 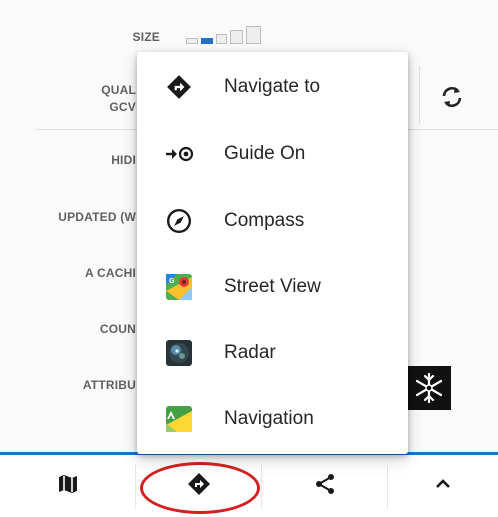 What do you see at coordinates (200, 488) in the screenshot?
I see `highlight-circle` at bounding box center [200, 488].